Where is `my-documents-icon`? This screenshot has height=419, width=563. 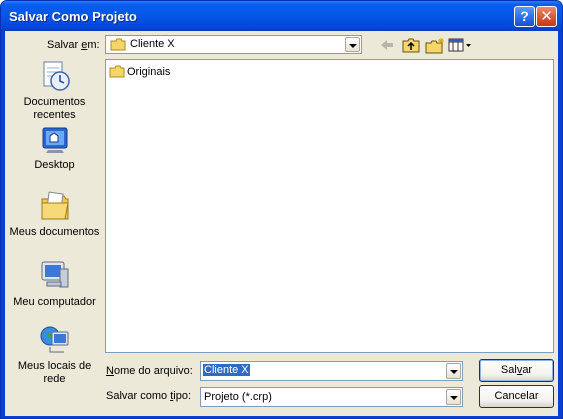
my-documents-icon is located at coordinates (55, 205).